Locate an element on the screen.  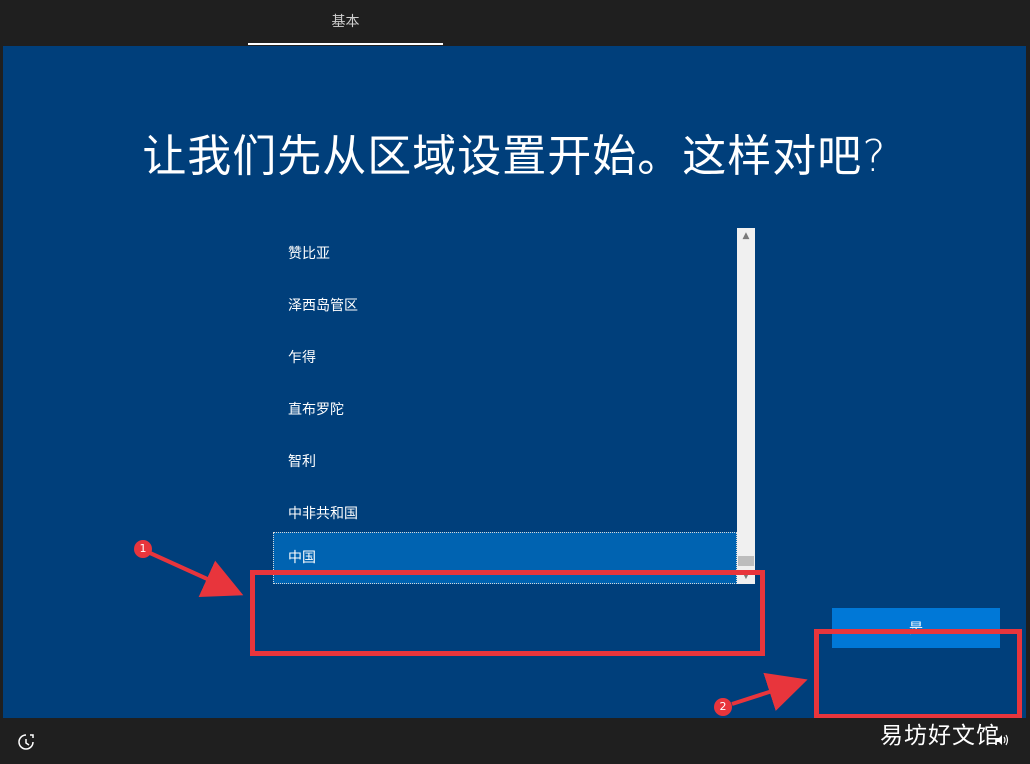
list-item-zambia: 赞比亚 is located at coordinates (505, 254).